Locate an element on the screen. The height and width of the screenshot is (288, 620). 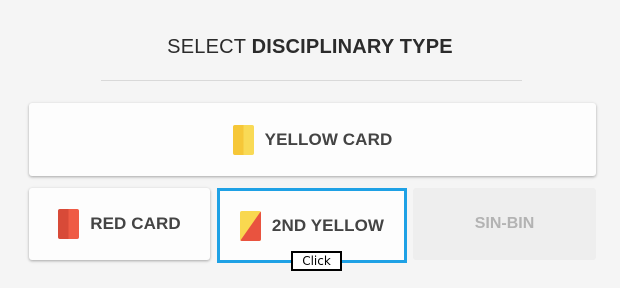
red-card-button: RED CARD is located at coordinates (119, 224).